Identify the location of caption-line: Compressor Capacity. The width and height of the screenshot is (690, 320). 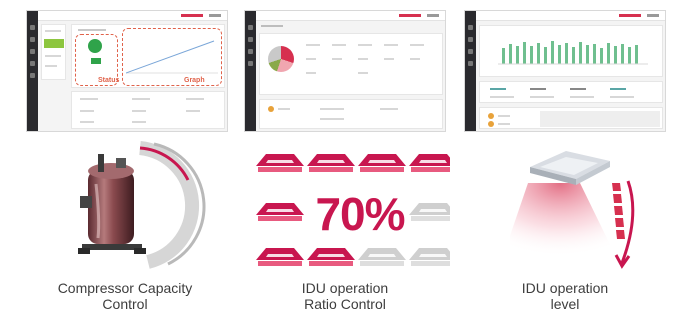
(125, 288).